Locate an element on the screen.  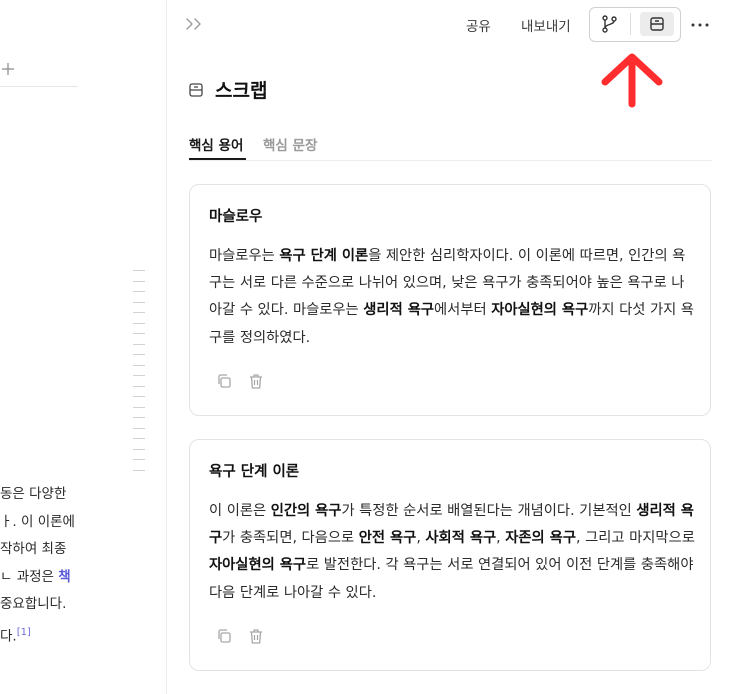
export-button: 내보내기 is located at coordinates (546, 25).